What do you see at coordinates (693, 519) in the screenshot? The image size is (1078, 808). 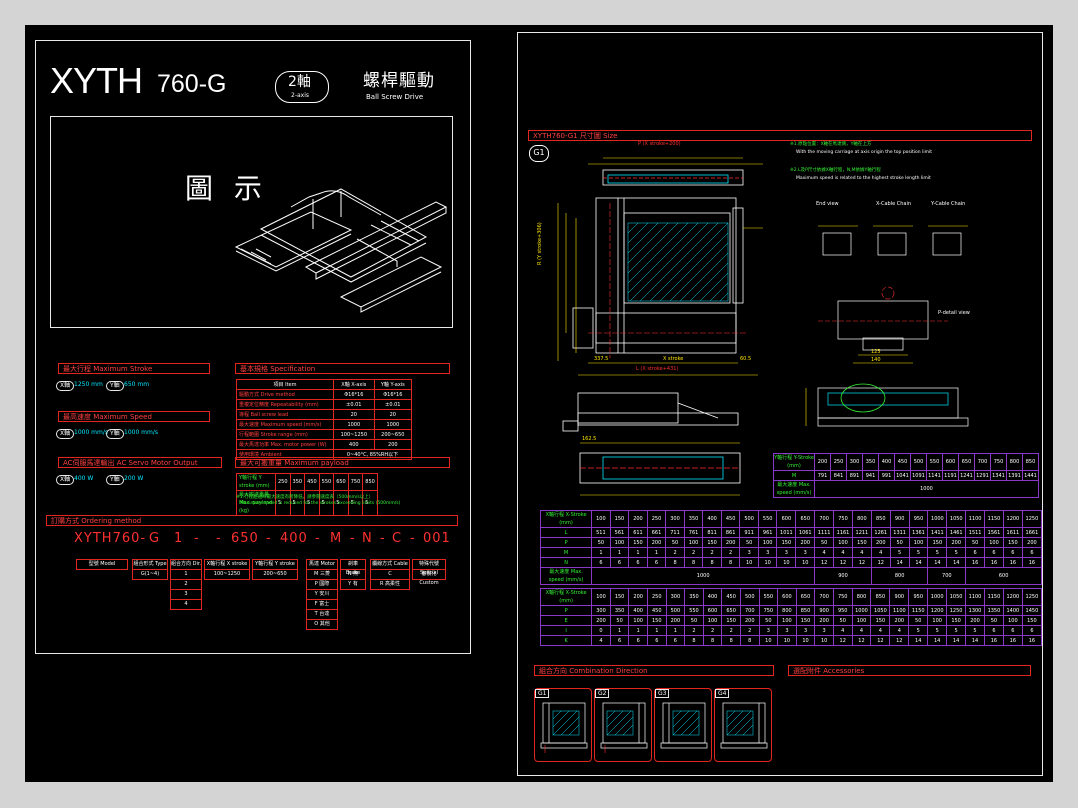 I see `table-header-cell: 350` at bounding box center [693, 519].